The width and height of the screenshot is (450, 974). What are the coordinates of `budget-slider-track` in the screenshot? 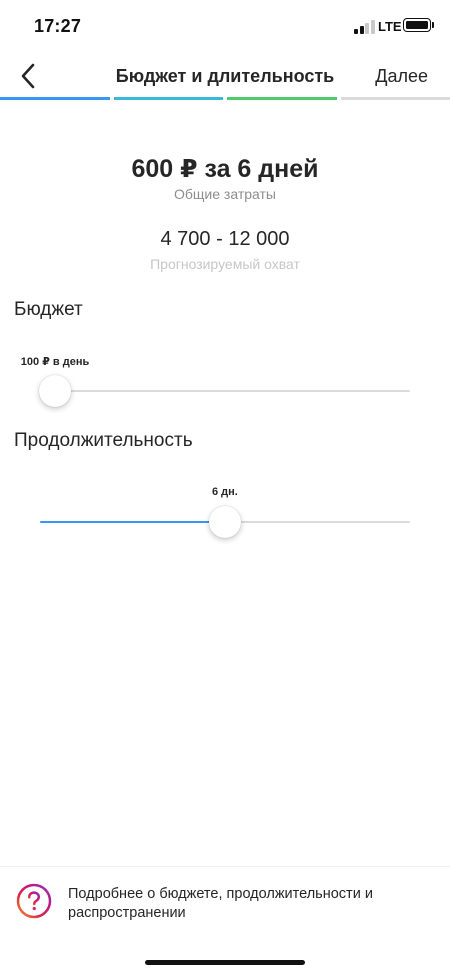 It's located at (225, 391).